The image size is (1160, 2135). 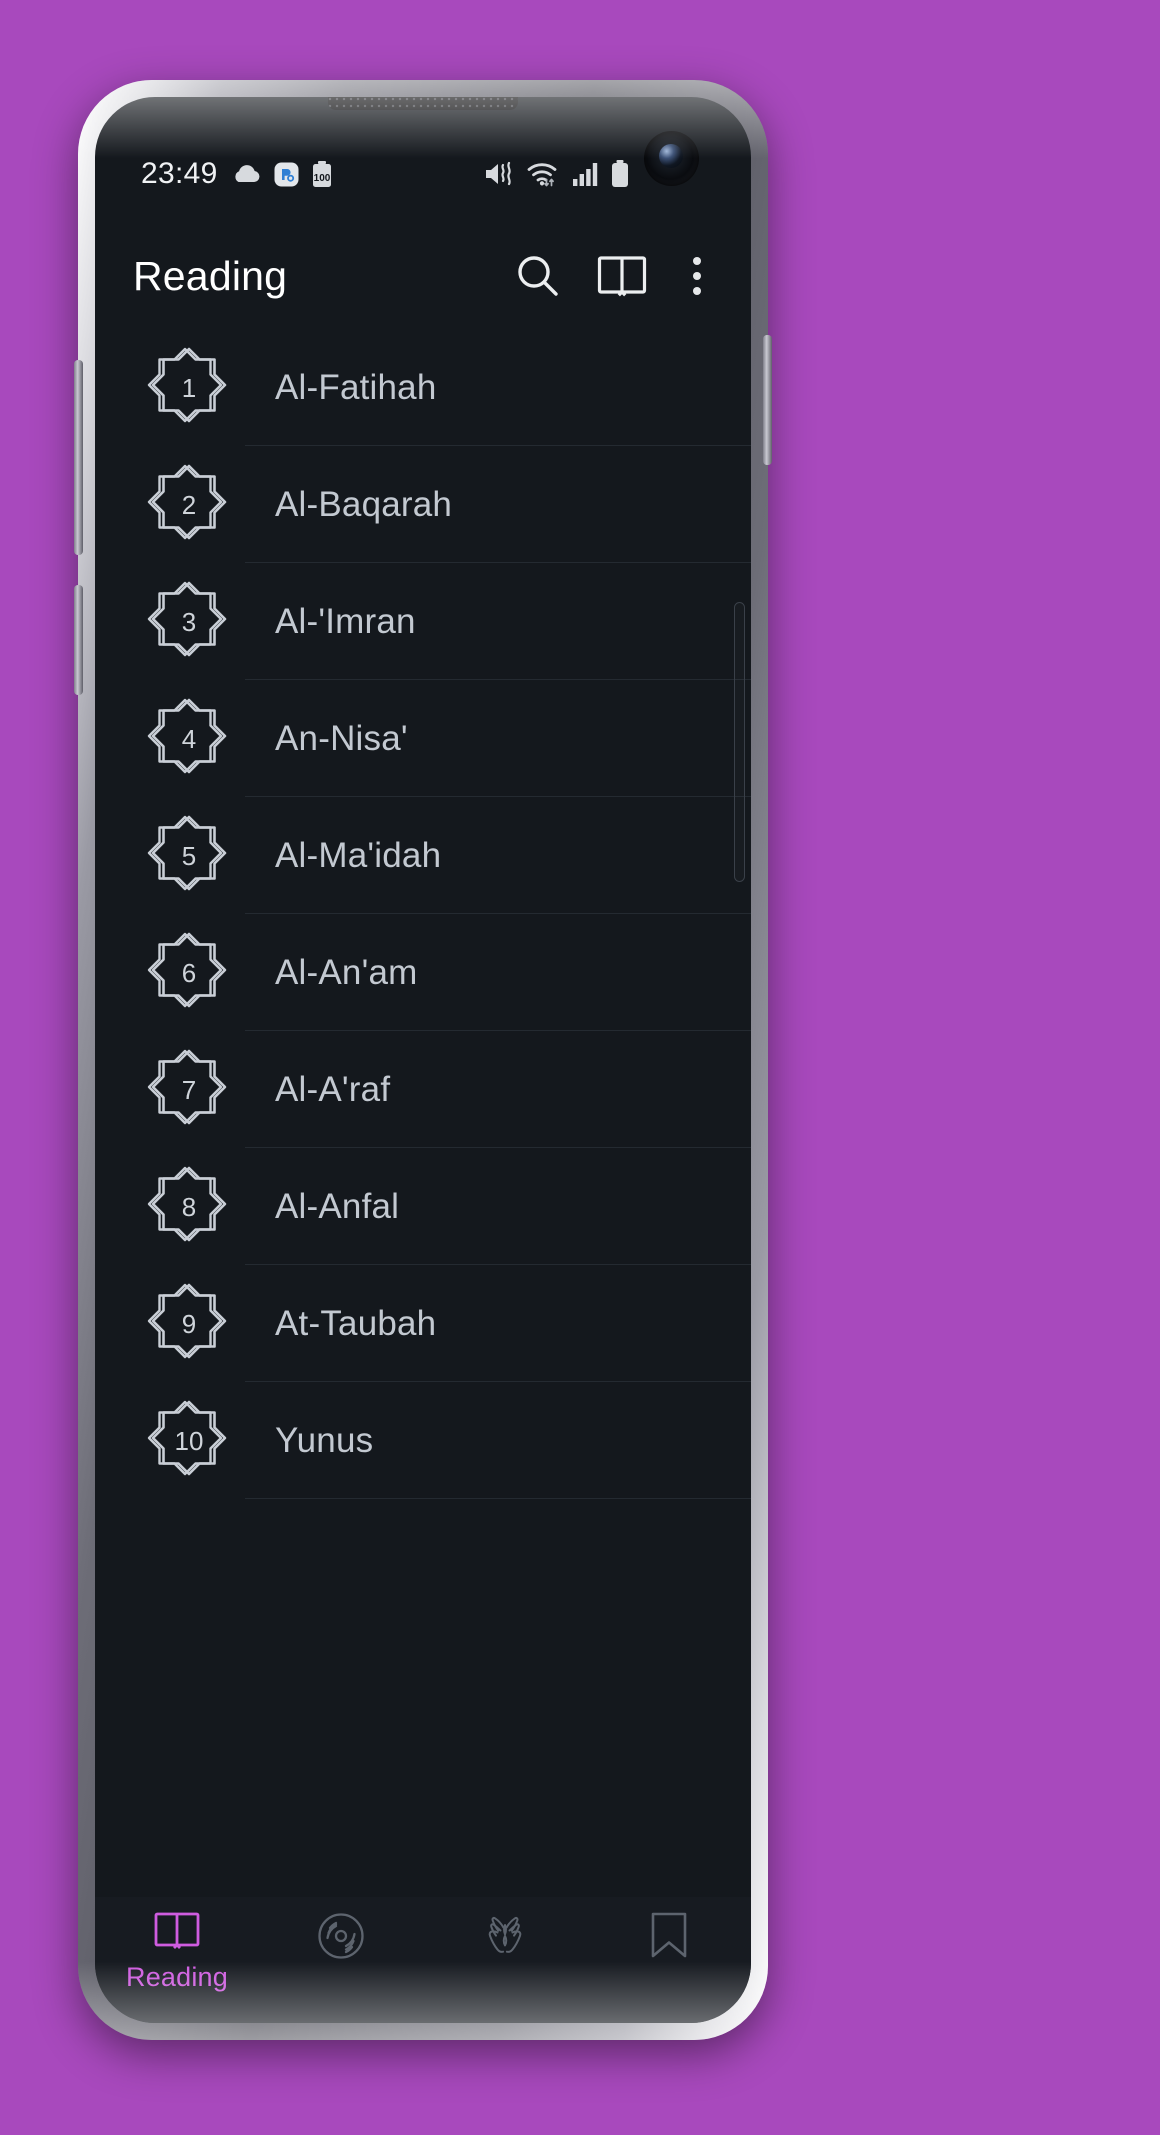 I want to click on surah-title: Al-Fatihah, so click(x=356, y=387).